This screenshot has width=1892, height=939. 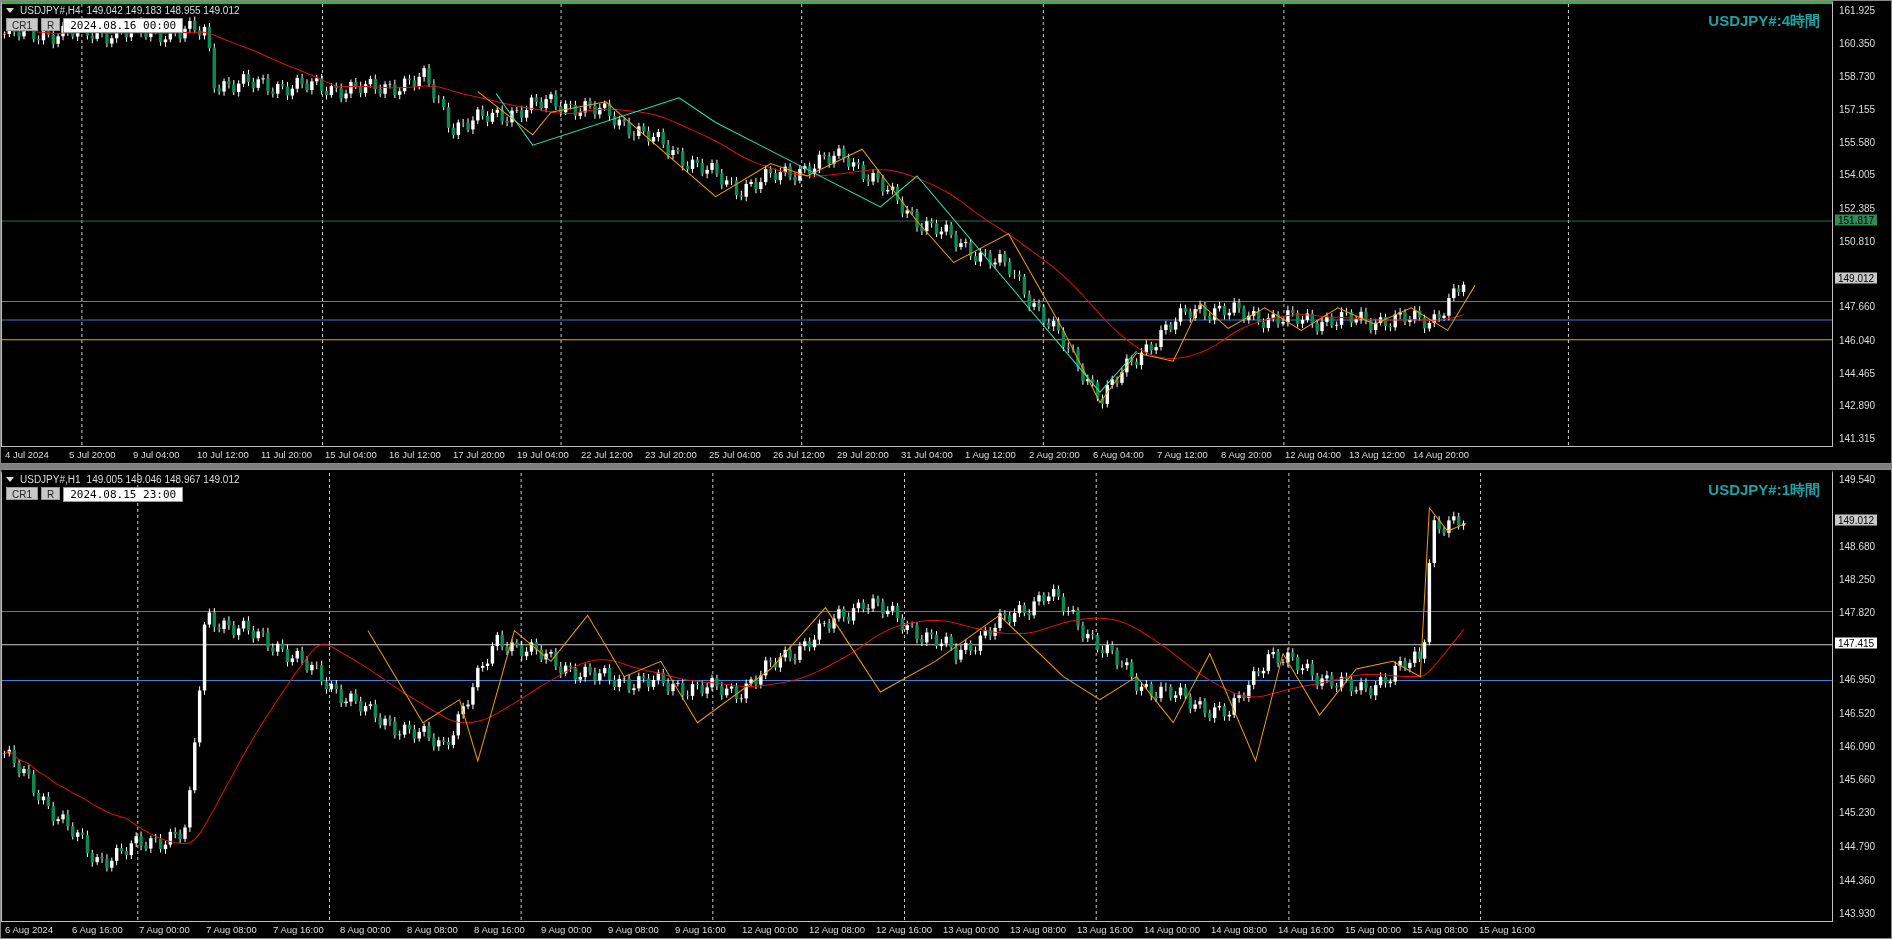 What do you see at coordinates (1055, 455) in the screenshot?
I see `time-axis-label: 2 Aug 20:00` at bounding box center [1055, 455].